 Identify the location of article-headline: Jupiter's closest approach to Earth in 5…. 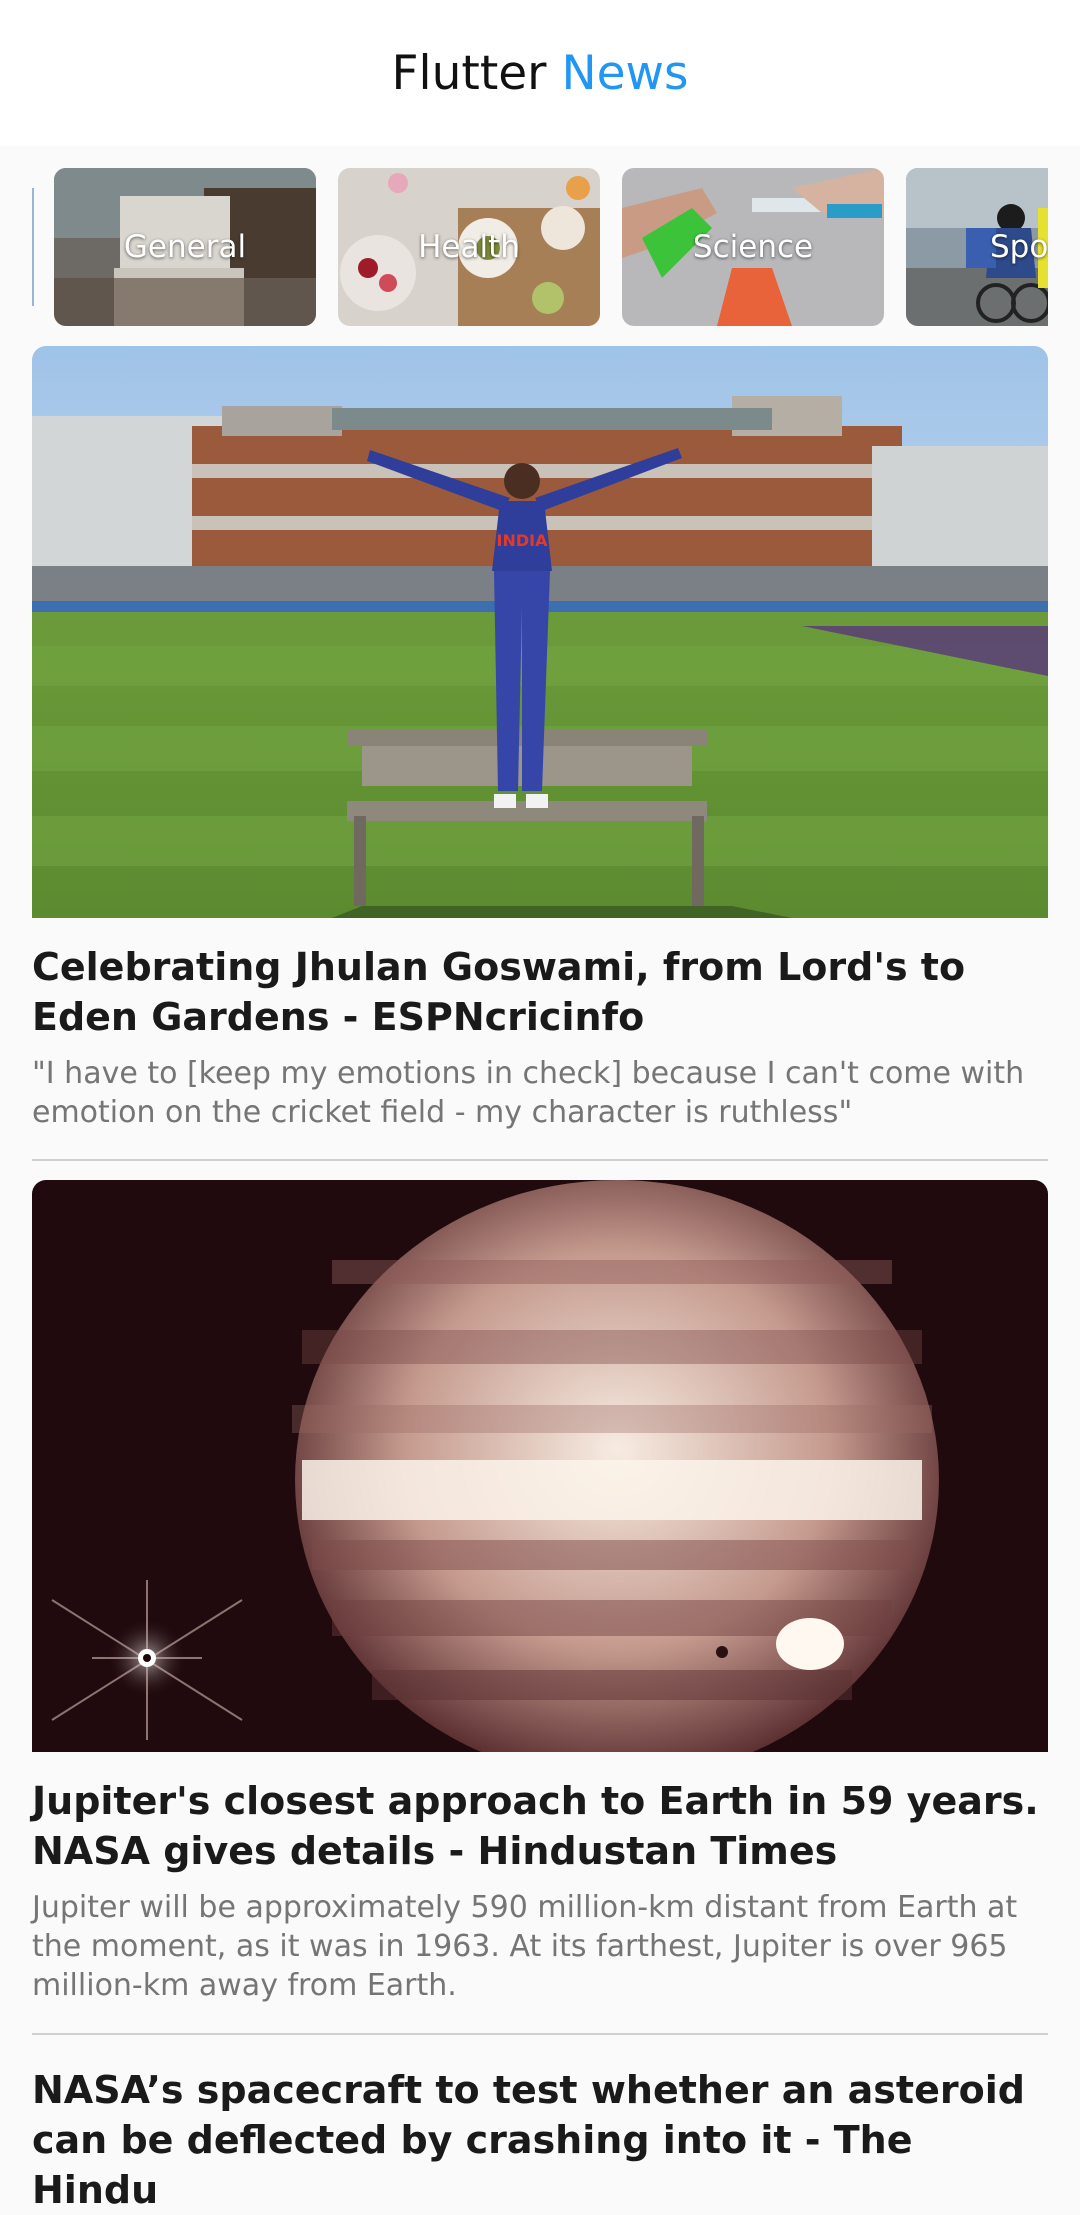
(540, 1826).